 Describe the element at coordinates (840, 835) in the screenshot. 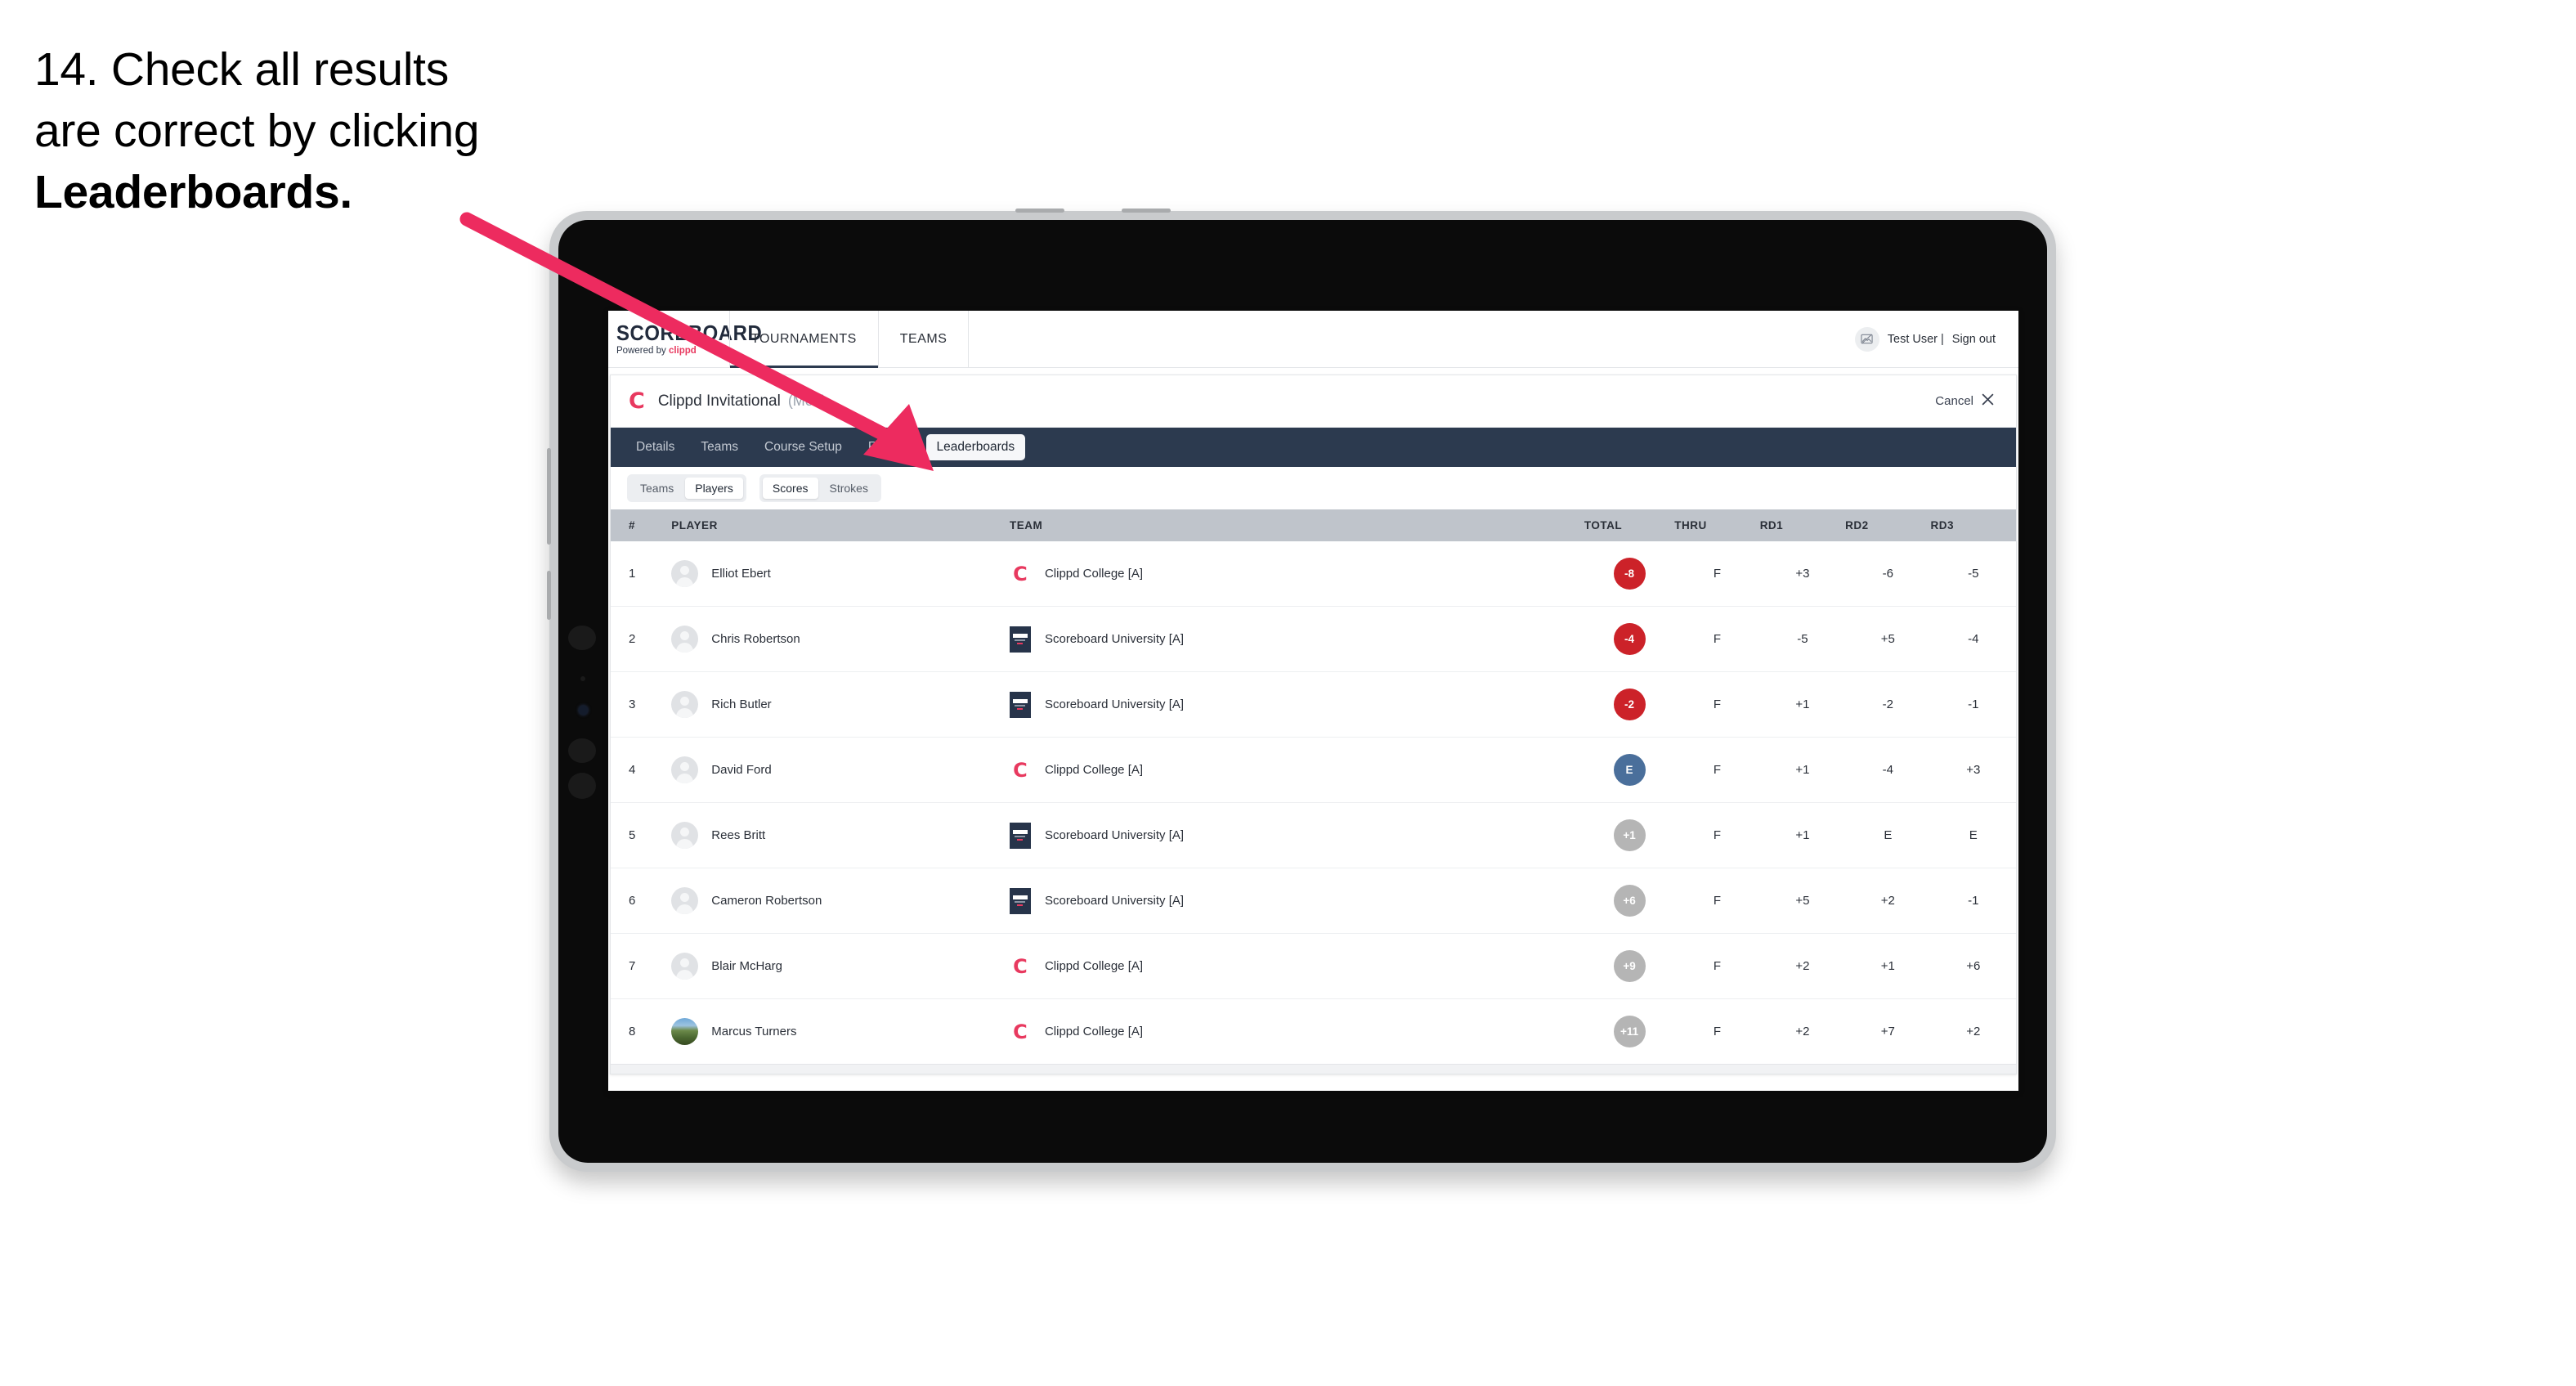

I see `cell-player: Rees Britt` at that location.